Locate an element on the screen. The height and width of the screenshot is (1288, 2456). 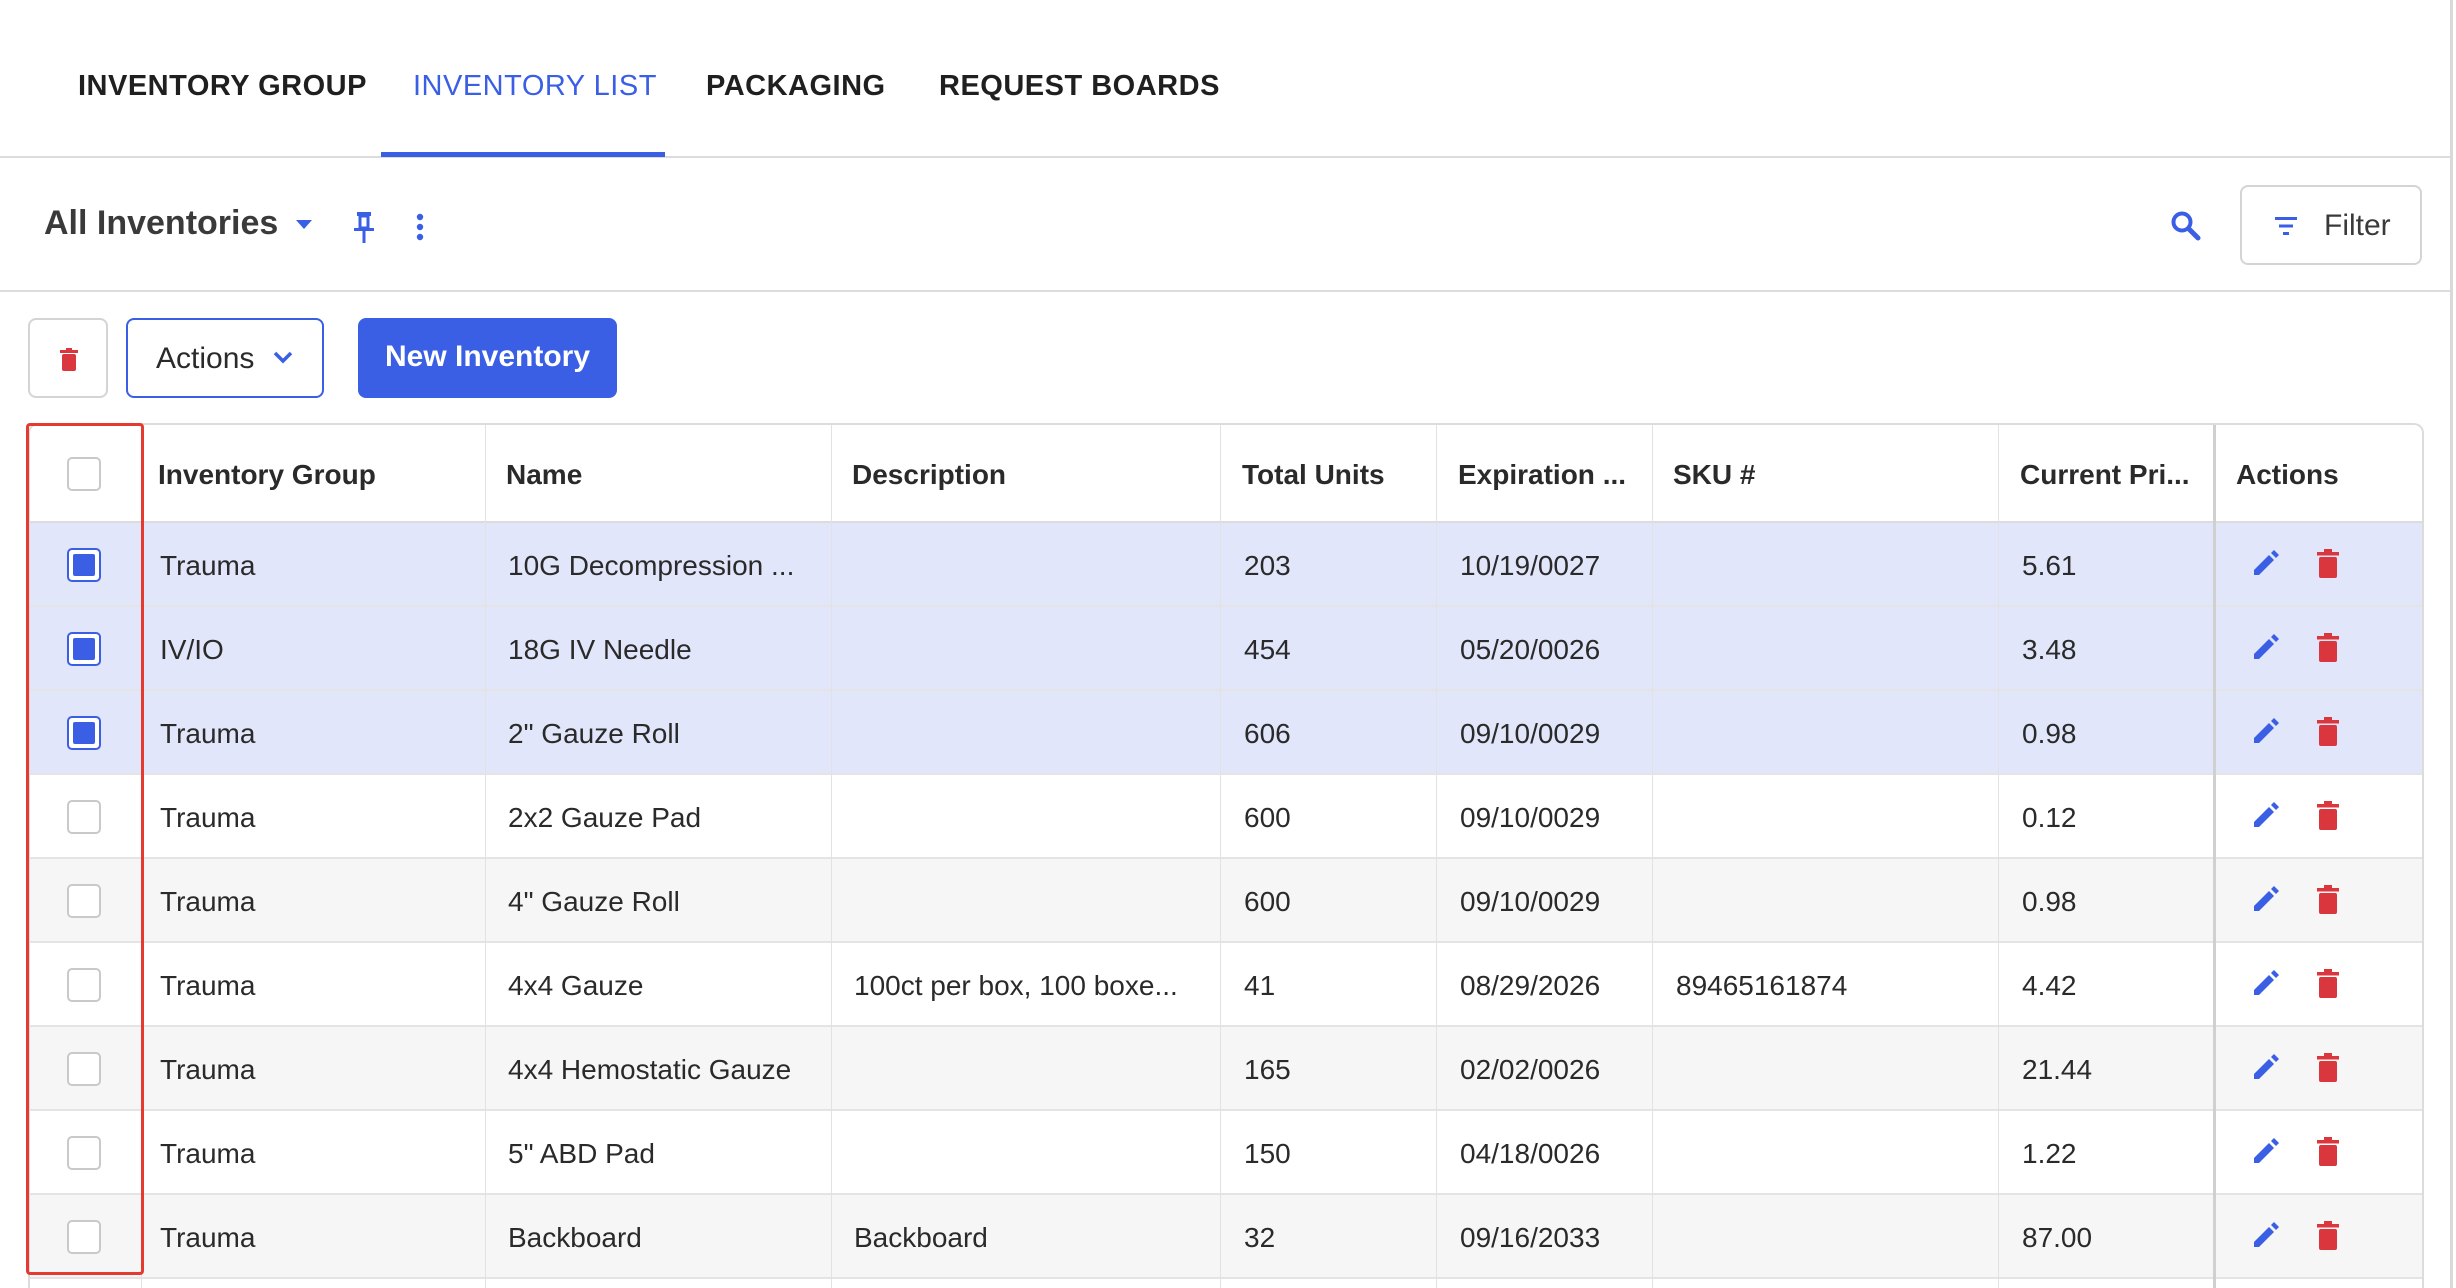
cell-sku: 89465161874 is located at coordinates (1762, 985).